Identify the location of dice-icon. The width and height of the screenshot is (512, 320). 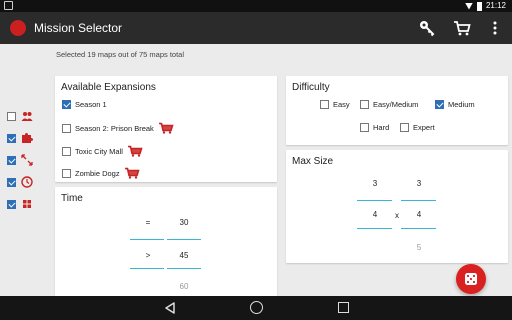
(471, 279).